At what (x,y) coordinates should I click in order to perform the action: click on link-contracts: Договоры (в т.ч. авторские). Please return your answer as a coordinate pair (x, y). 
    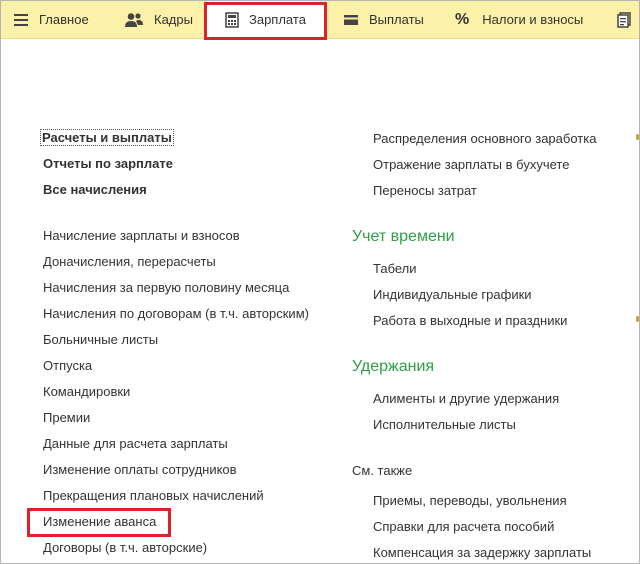
    Looking at the image, I should click on (125, 547).